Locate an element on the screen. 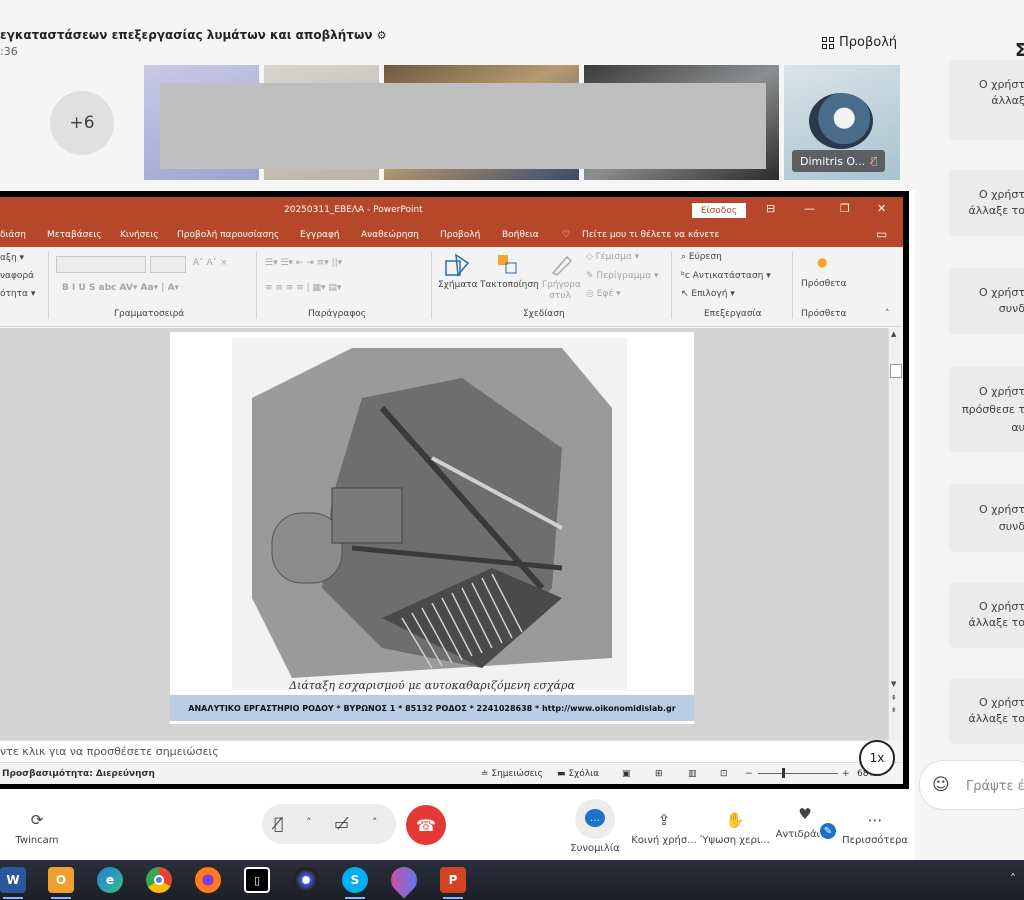 This screenshot has width=1024, height=900. powerpoint-icon: P is located at coordinates (453, 880).